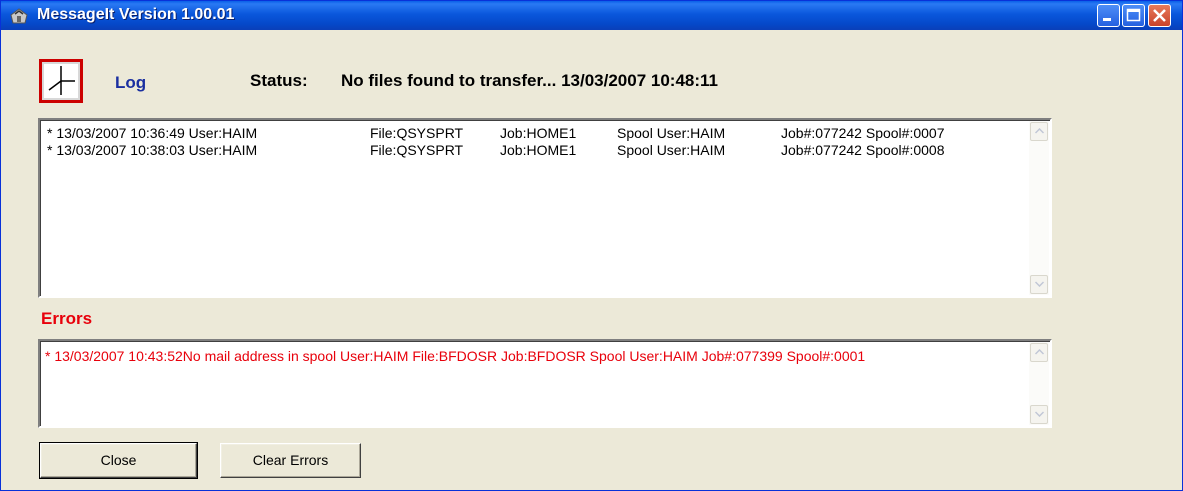 This screenshot has height=491, width=1183. What do you see at coordinates (152, 133) in the screenshot?
I see `log-entry-time: * 13/03/2007 10:36:49 User:HAIM` at bounding box center [152, 133].